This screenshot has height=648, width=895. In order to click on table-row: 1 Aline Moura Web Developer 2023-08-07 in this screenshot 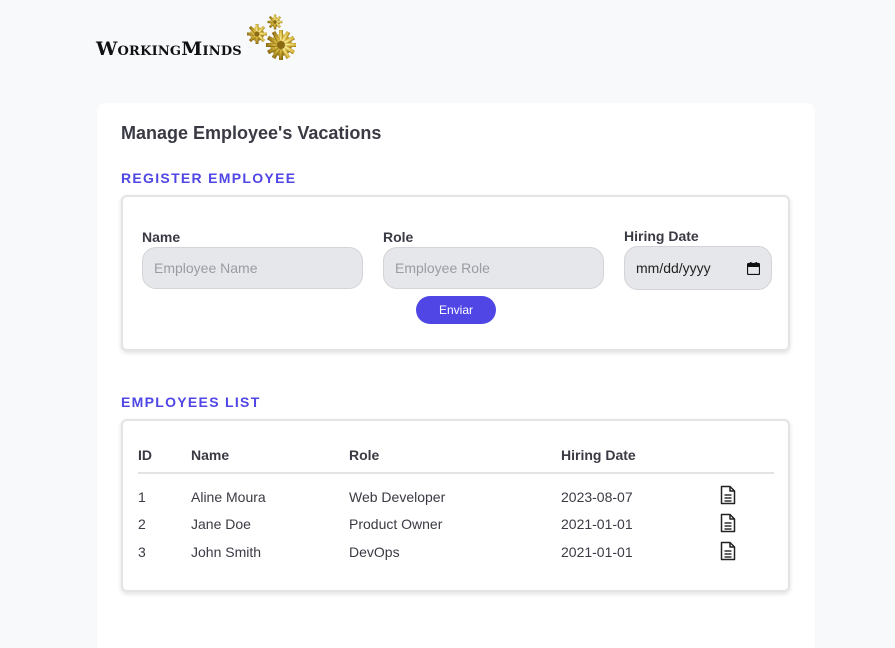, I will do `click(456, 491)`.